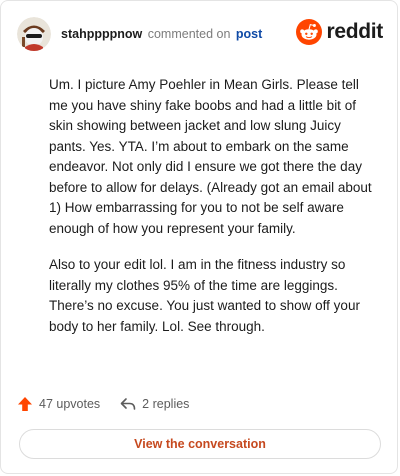  What do you see at coordinates (166, 404) in the screenshot?
I see `reply-count: 2 replies` at bounding box center [166, 404].